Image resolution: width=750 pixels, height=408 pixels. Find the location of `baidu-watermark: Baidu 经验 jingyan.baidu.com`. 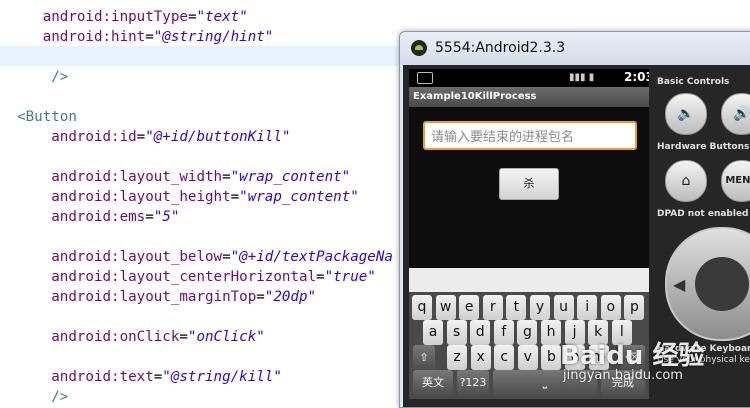

baidu-watermark: Baidu 经验 jingyan.baidu.com is located at coordinates (655, 365).